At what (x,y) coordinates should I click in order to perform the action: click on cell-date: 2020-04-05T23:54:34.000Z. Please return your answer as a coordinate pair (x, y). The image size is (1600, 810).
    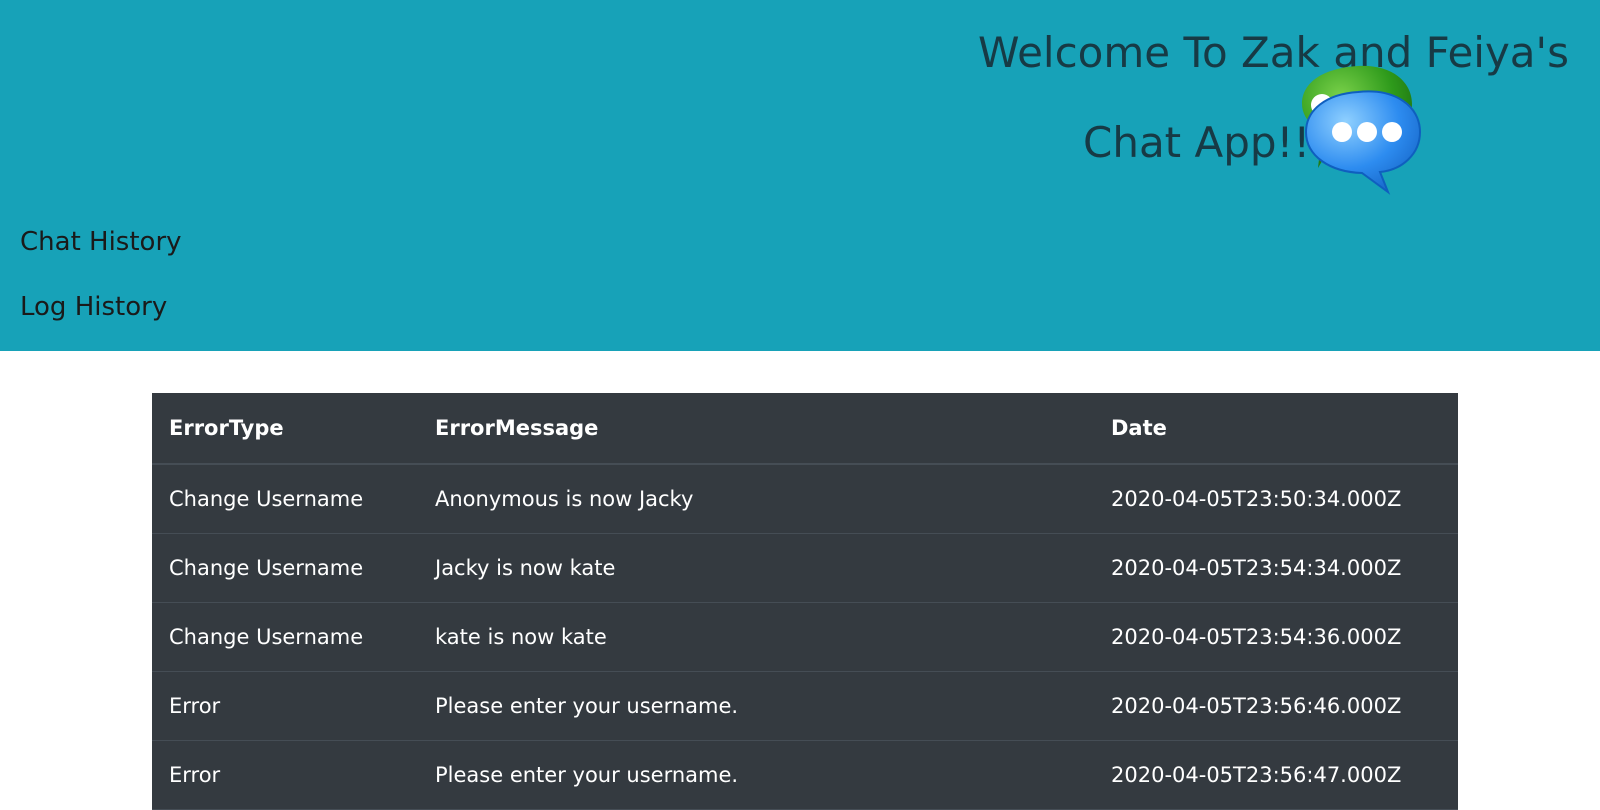
    Looking at the image, I should click on (1276, 568).